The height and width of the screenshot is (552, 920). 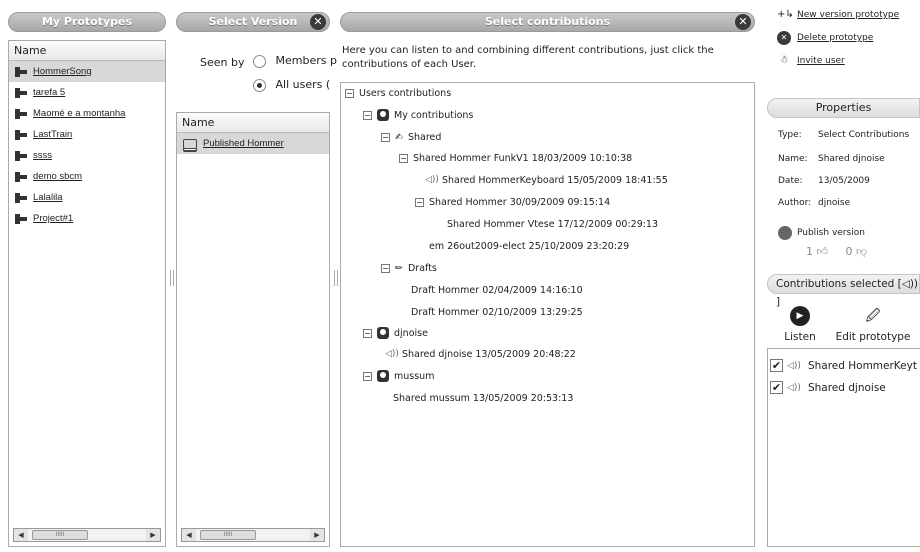 What do you see at coordinates (259, 61) in the screenshot?
I see `members-radio` at bounding box center [259, 61].